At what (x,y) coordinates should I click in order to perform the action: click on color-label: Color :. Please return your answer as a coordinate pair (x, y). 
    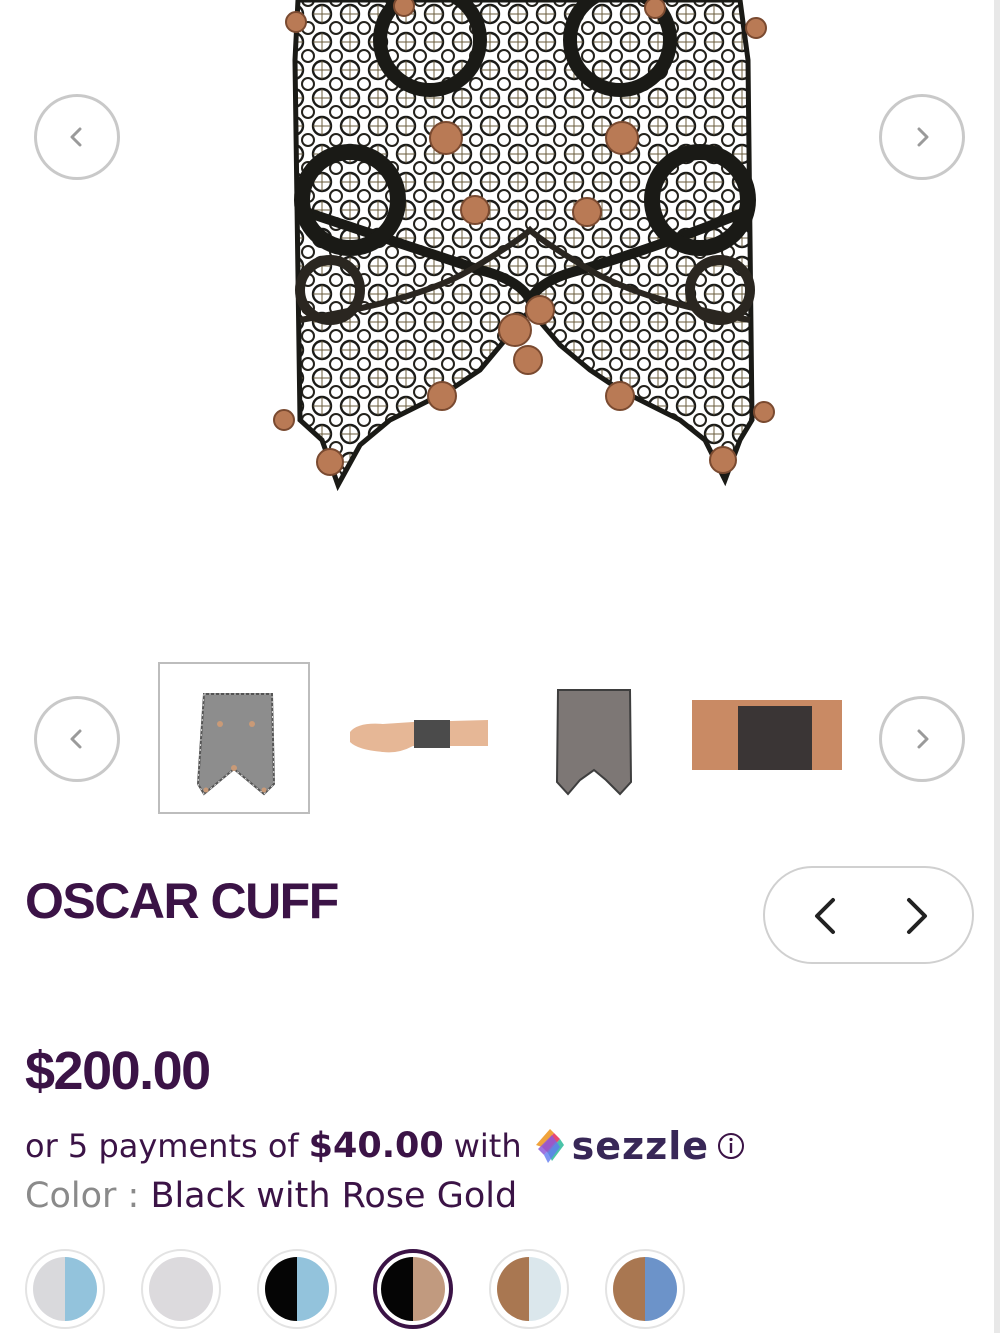
    Looking at the image, I should click on (82, 1196).